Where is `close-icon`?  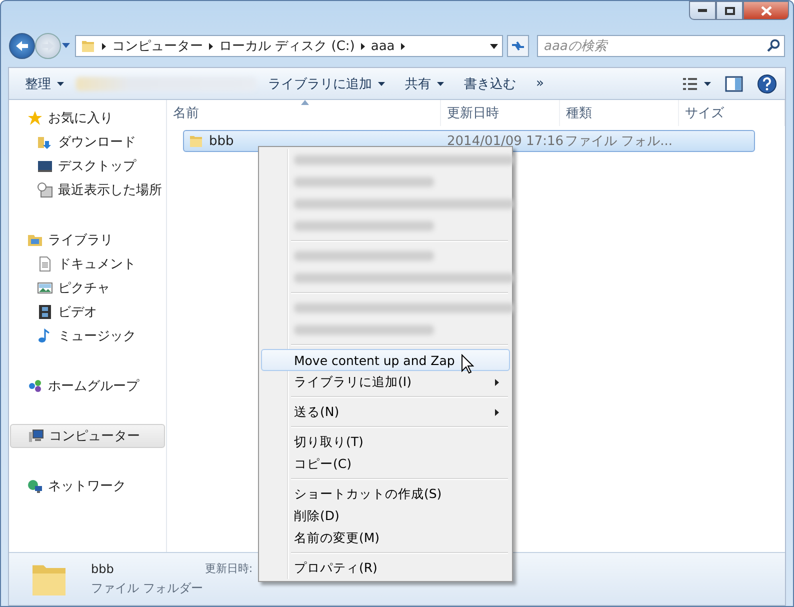
close-icon is located at coordinates (766, 11).